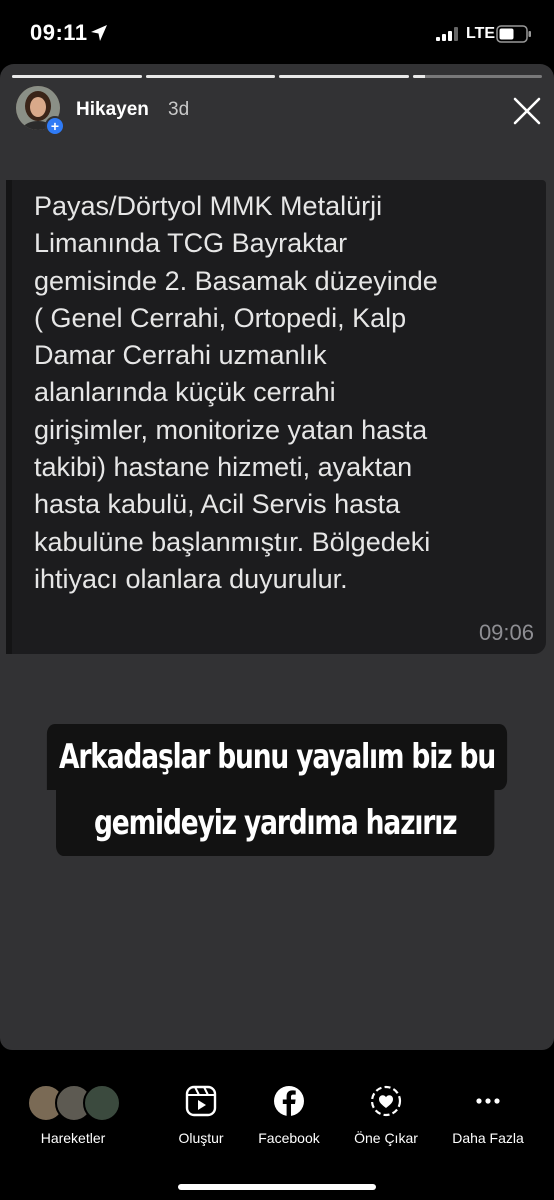  I want to click on bubble-edge, so click(9, 417).